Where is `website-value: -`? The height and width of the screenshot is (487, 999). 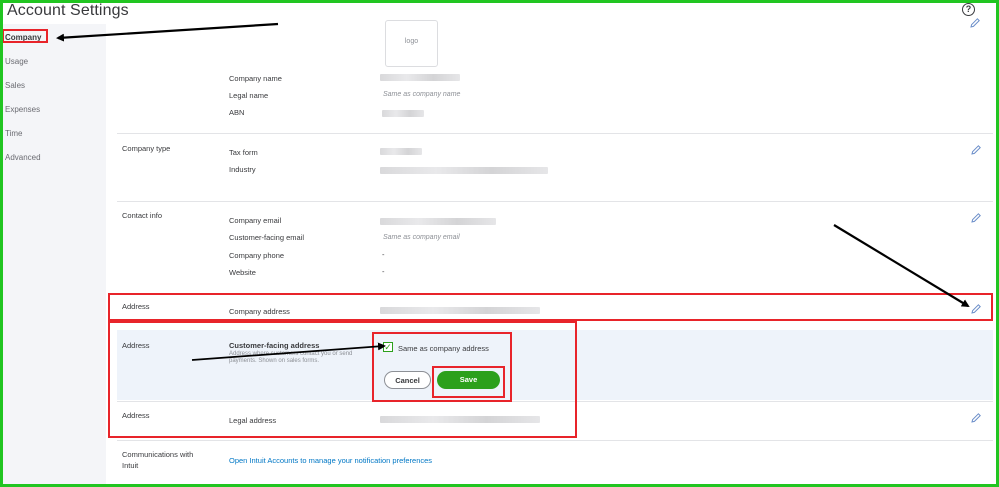
website-value: - is located at coordinates (383, 271).